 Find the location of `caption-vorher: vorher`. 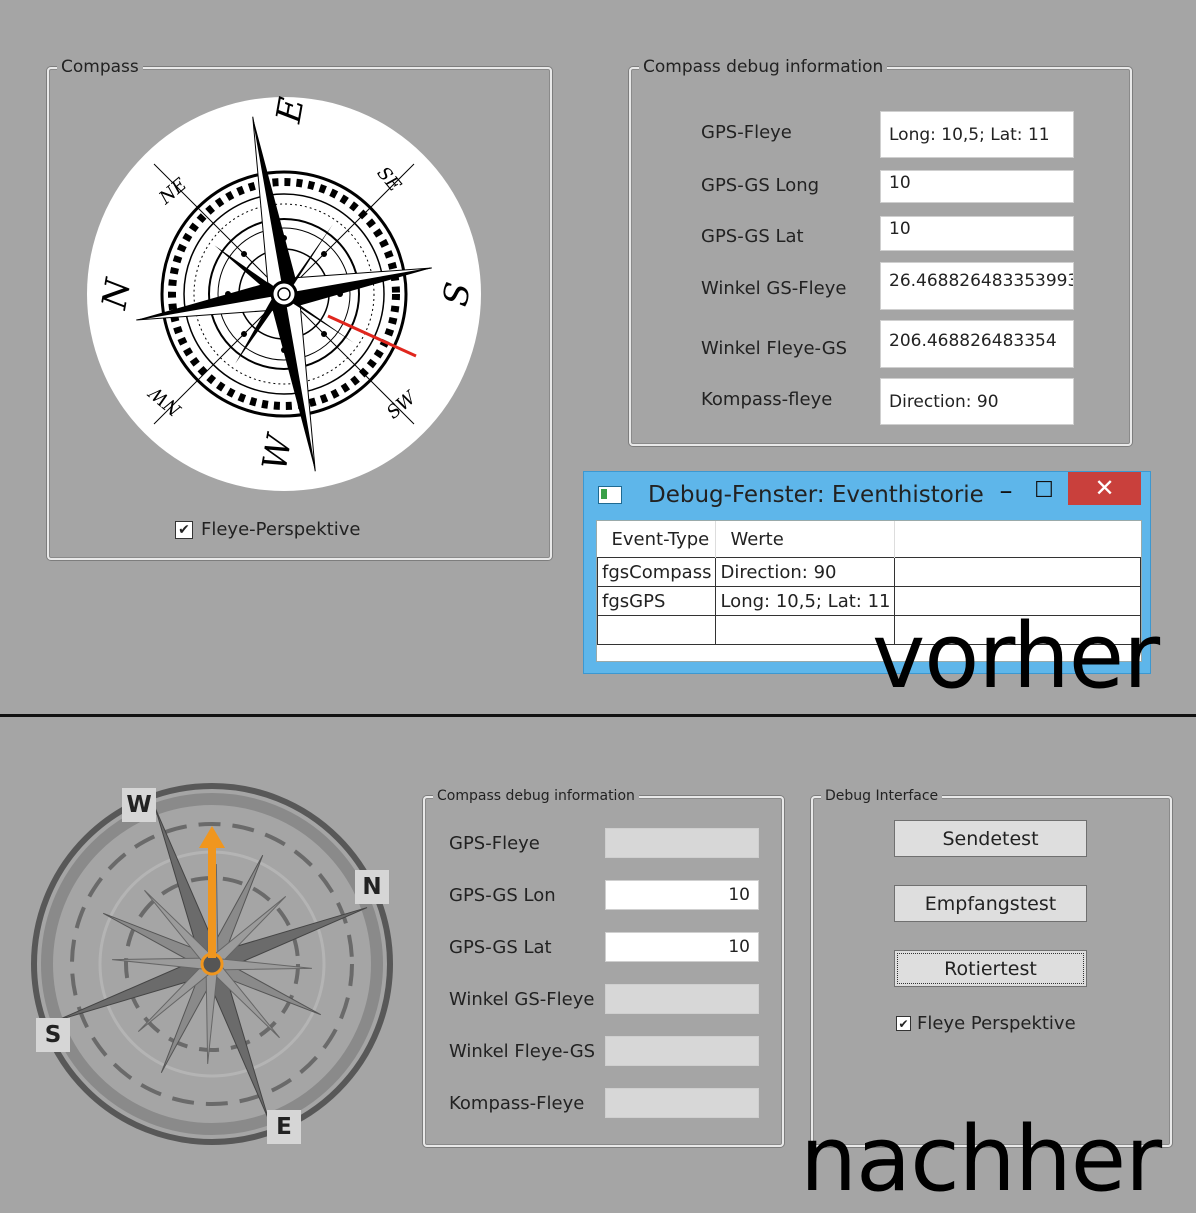

caption-vorher: vorher is located at coordinates (1016, 656).